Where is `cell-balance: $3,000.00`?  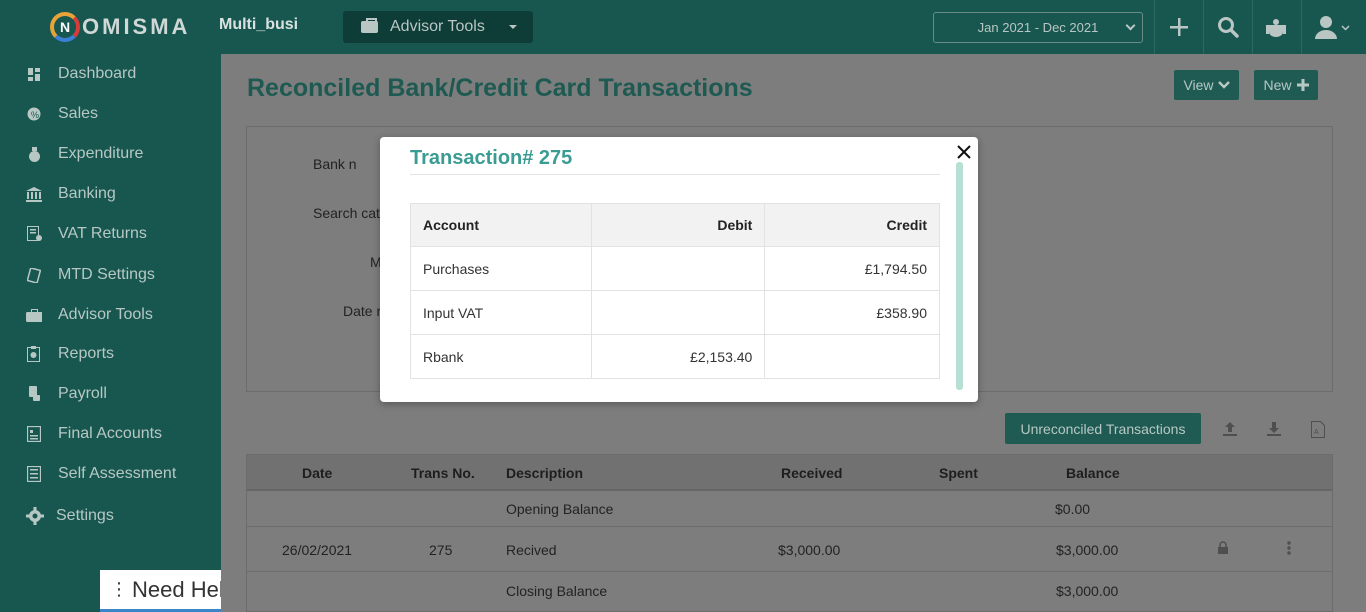
cell-balance: $3,000.00 is located at coordinates (1087, 591).